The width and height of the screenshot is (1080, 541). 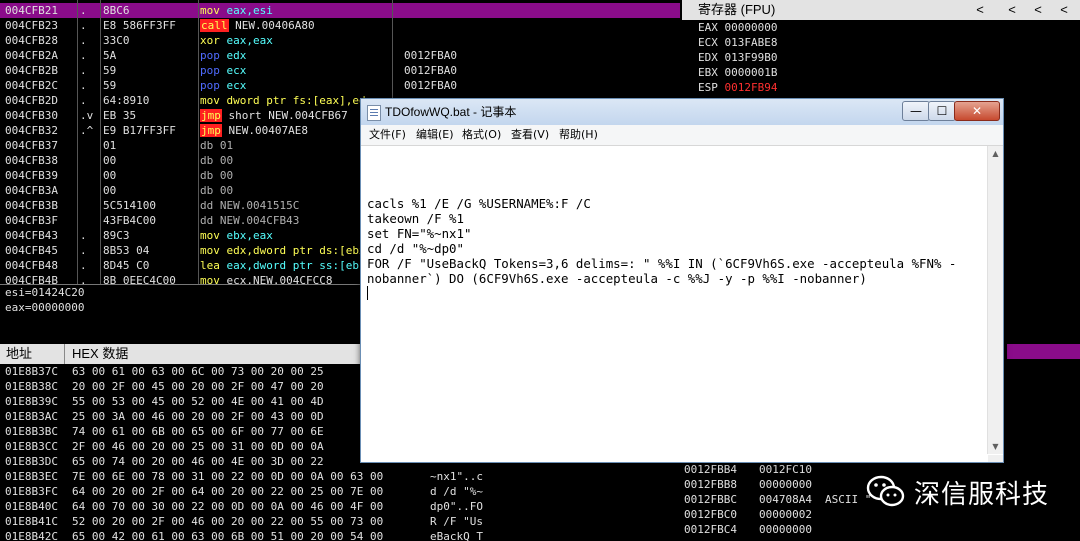 I want to click on dump-bytes: 25 00 3A 00 46 00 20 00 2F 00 43 00 0D, so click(x=198, y=416).